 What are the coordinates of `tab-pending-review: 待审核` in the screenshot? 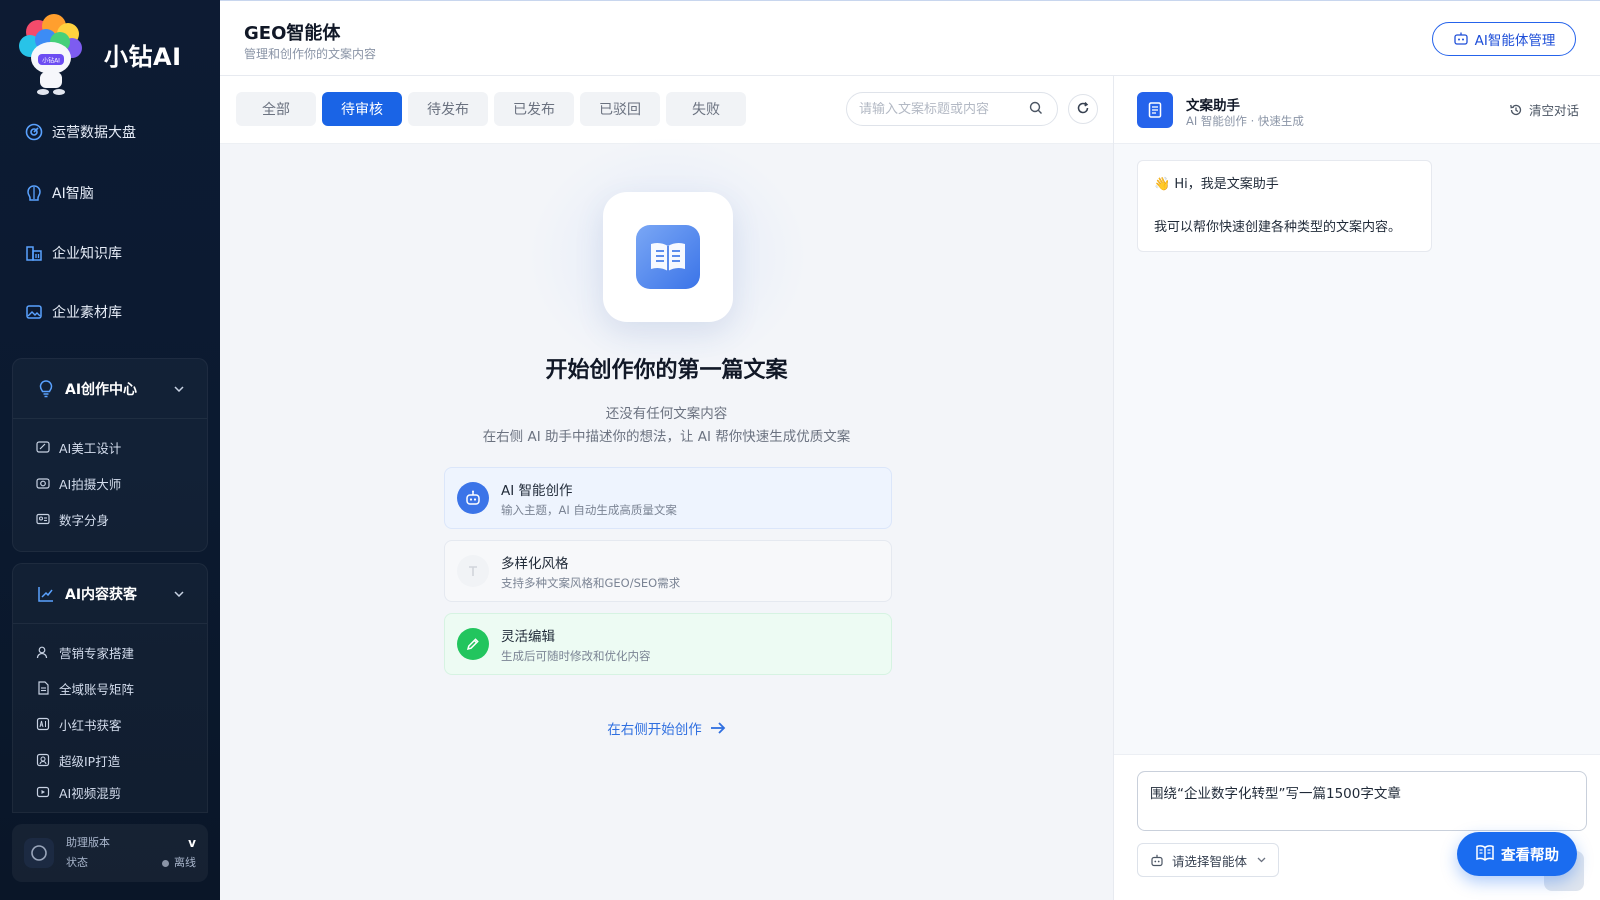 It's located at (362, 109).